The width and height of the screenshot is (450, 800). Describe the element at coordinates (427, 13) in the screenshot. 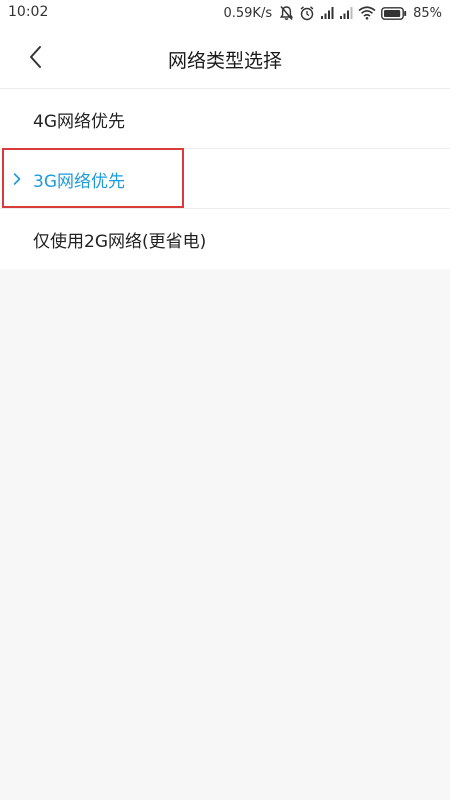

I see `battery-percent: 85%` at that location.